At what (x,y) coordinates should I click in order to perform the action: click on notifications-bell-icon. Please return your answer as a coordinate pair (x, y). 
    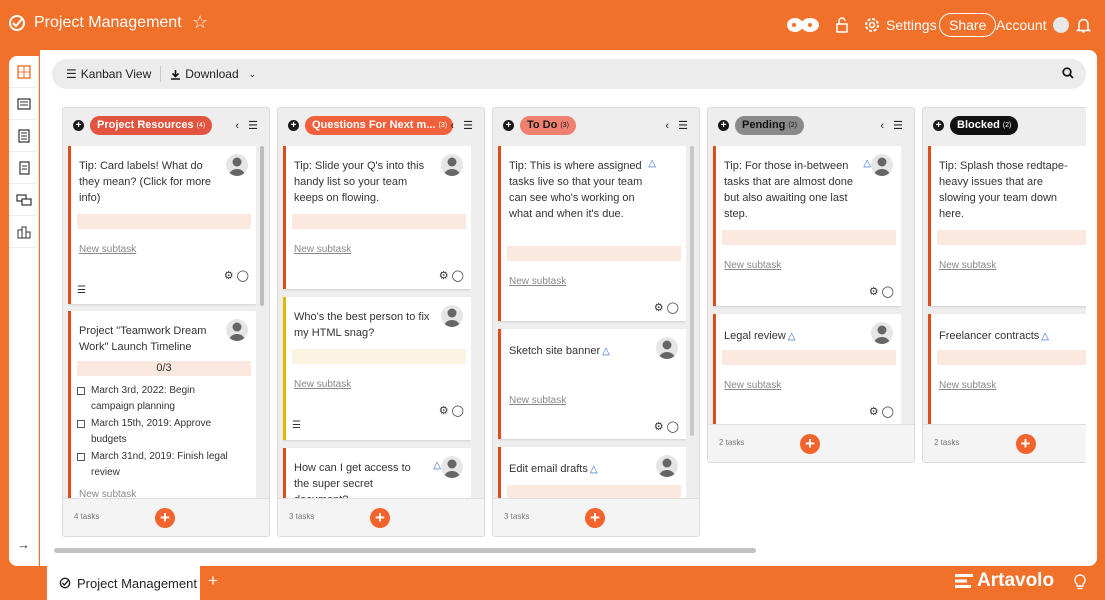
    Looking at the image, I should click on (1083, 25).